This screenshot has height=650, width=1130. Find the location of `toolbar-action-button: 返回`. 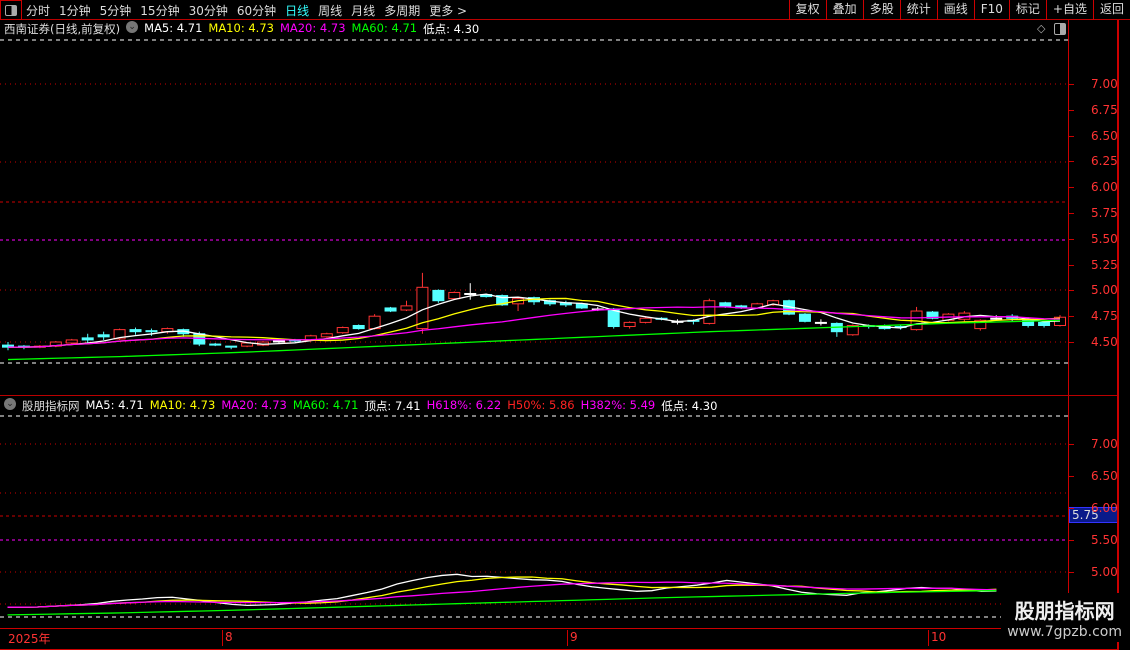

toolbar-action-button: 返回 is located at coordinates (1111, 10).